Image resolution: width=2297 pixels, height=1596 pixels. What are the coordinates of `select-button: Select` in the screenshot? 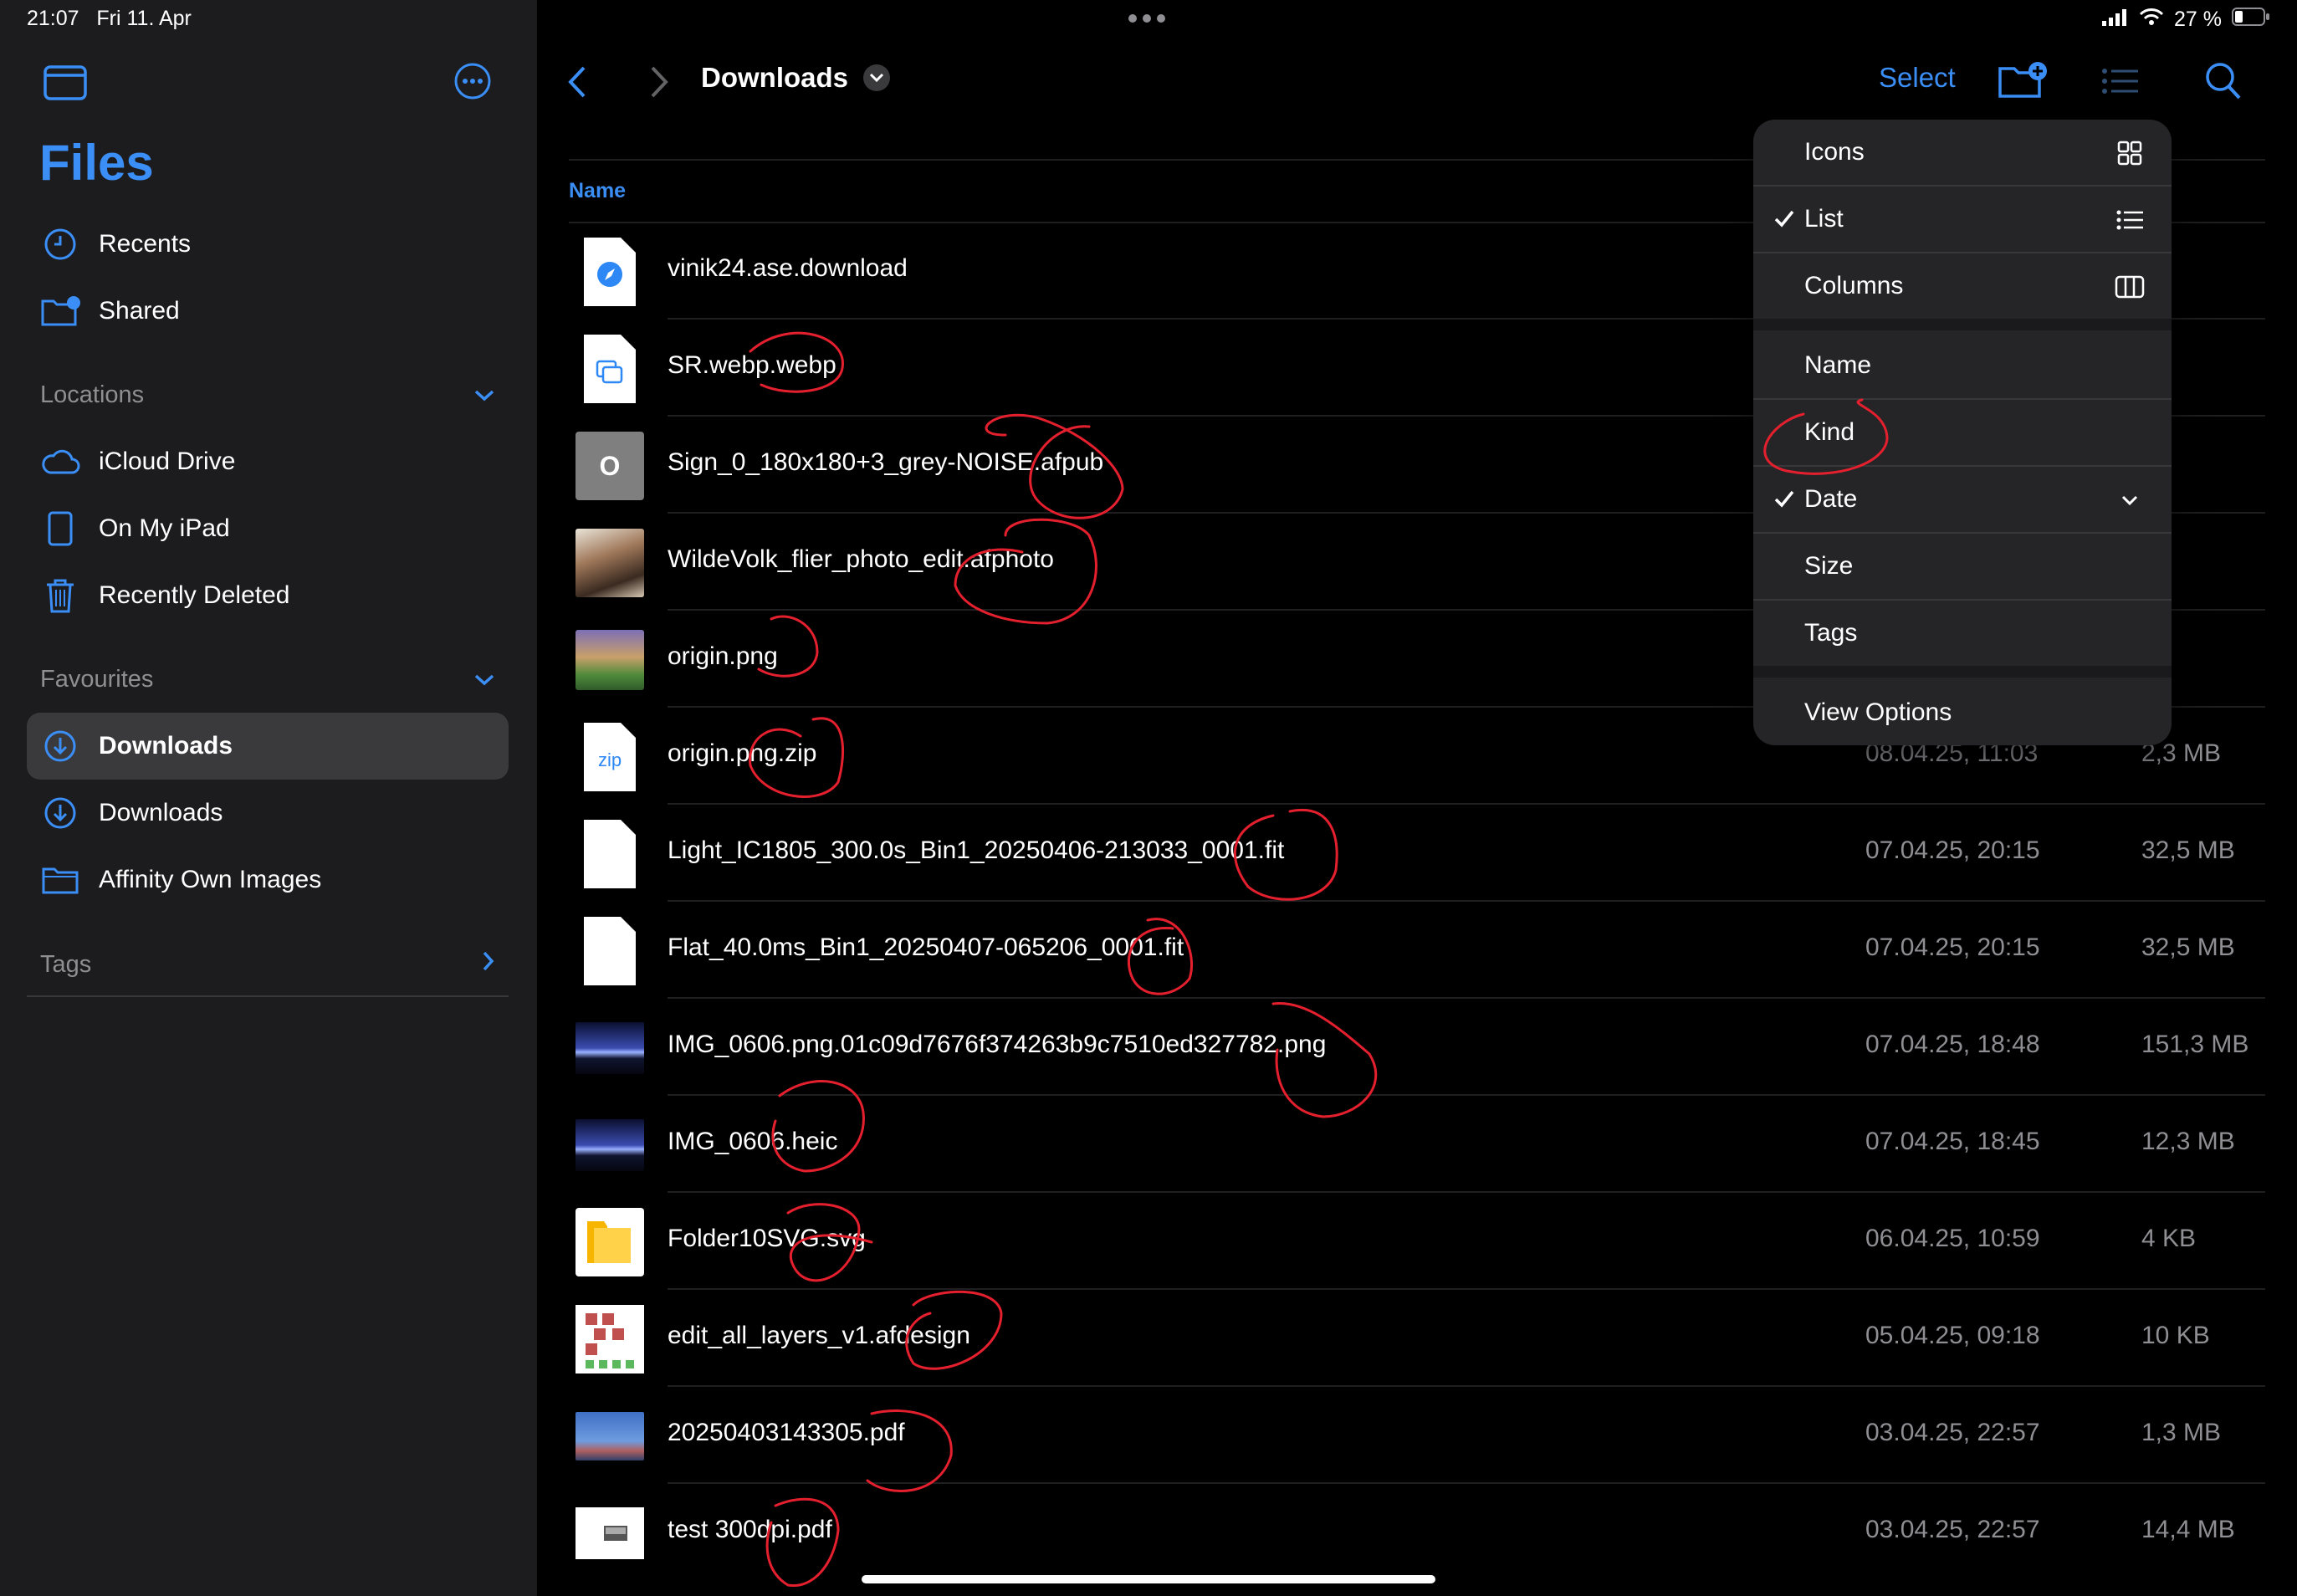 It's located at (1917, 78).